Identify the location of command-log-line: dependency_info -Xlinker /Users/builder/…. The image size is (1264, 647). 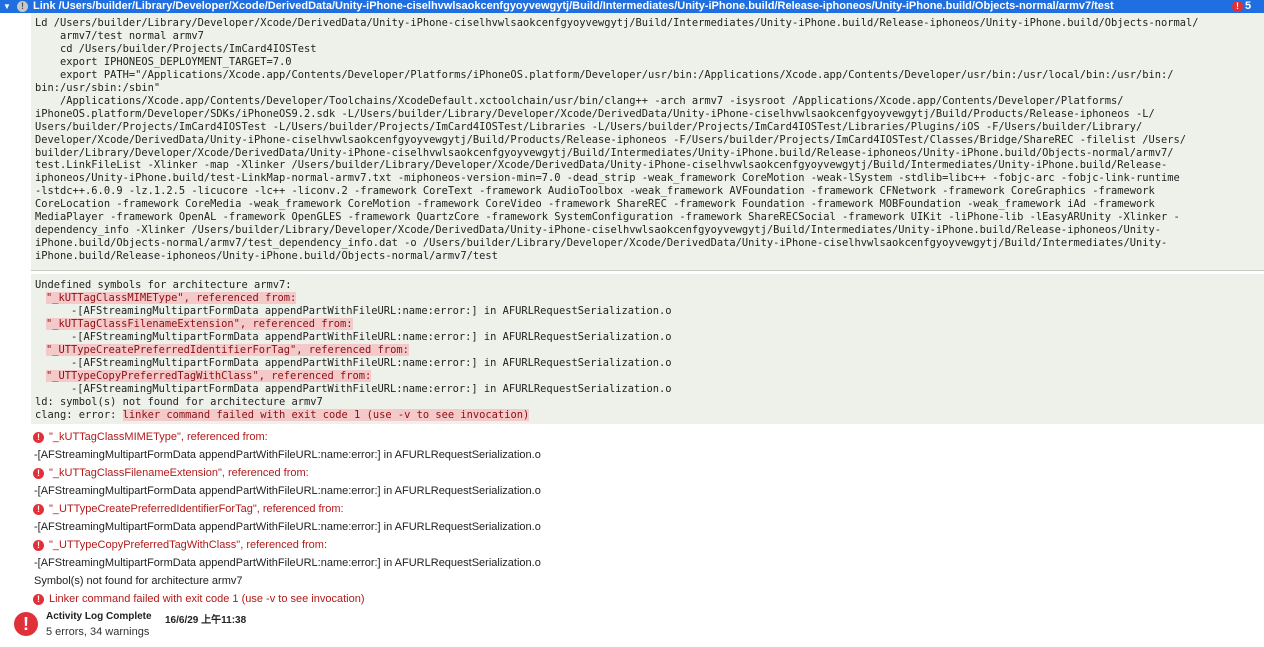
(598, 230).